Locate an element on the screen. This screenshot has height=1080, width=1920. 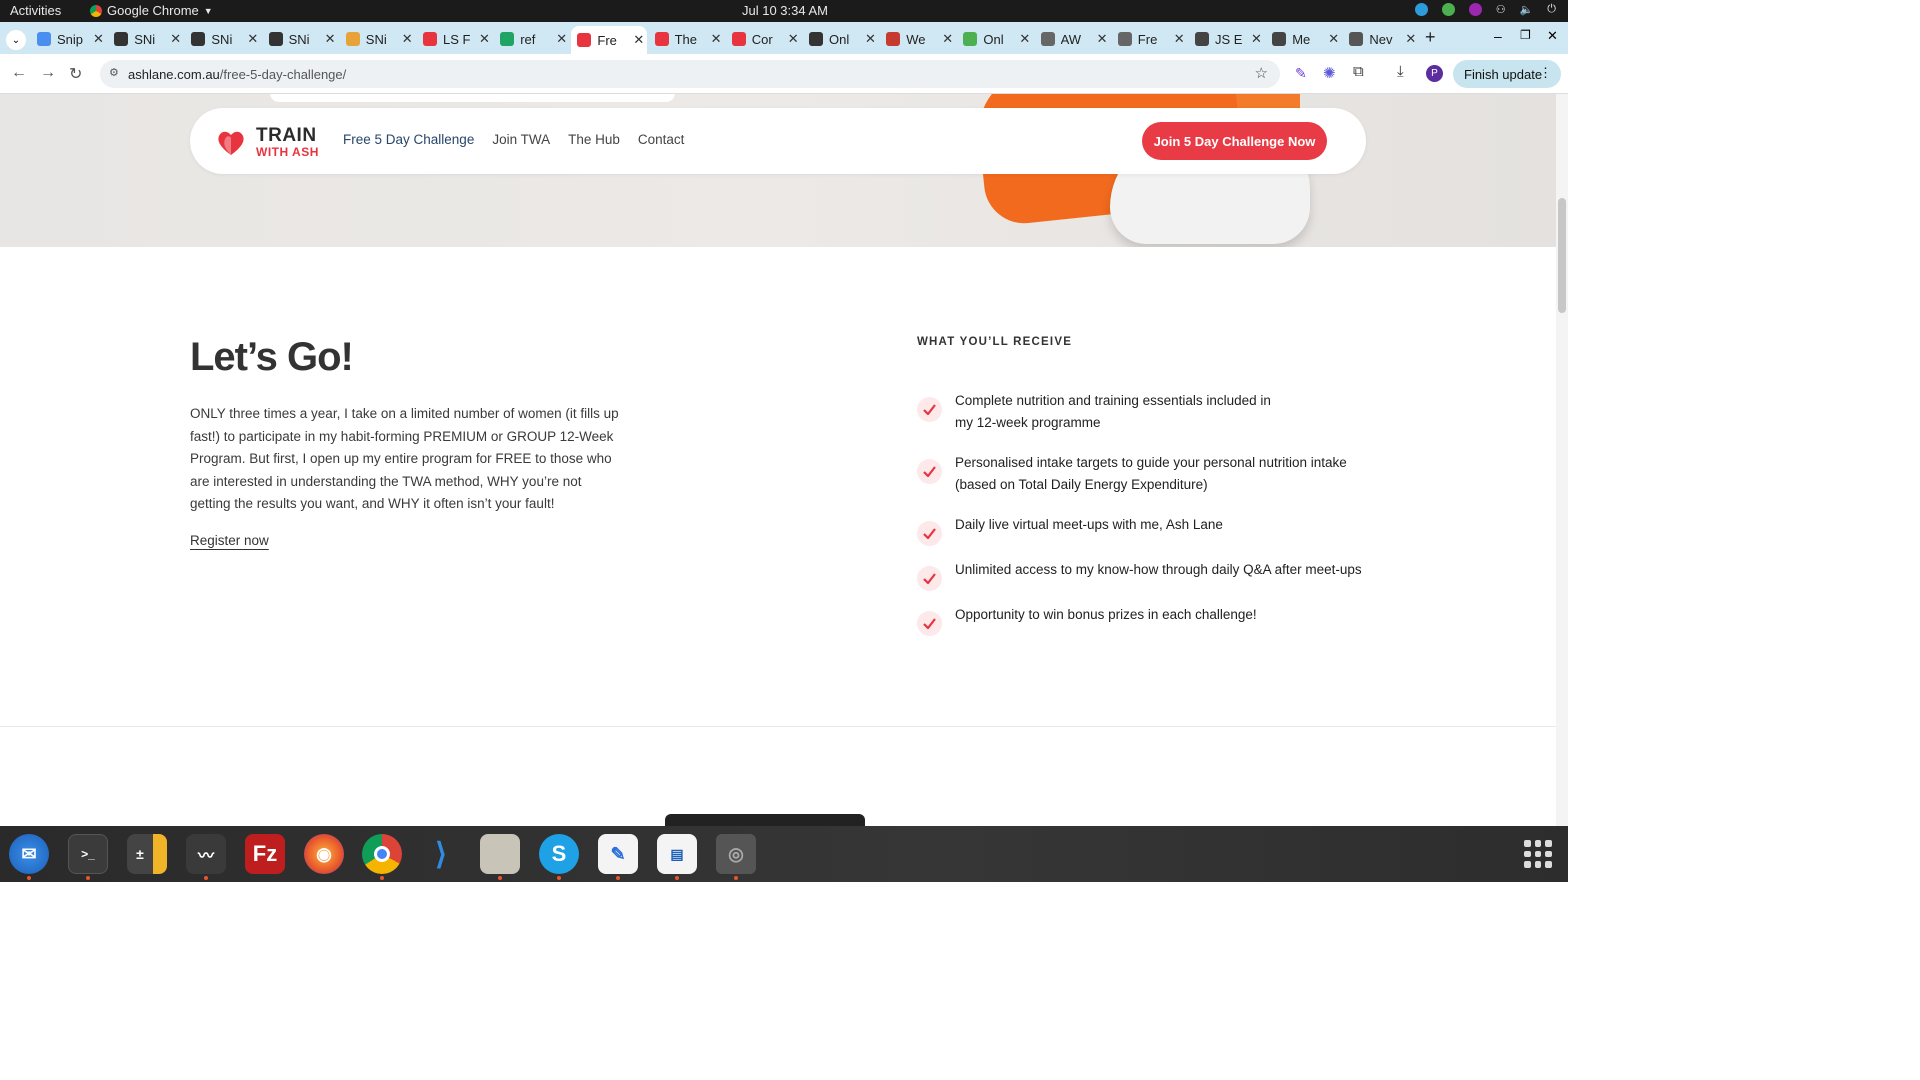
browser-tab: We ✕ is located at coordinates (917, 39).